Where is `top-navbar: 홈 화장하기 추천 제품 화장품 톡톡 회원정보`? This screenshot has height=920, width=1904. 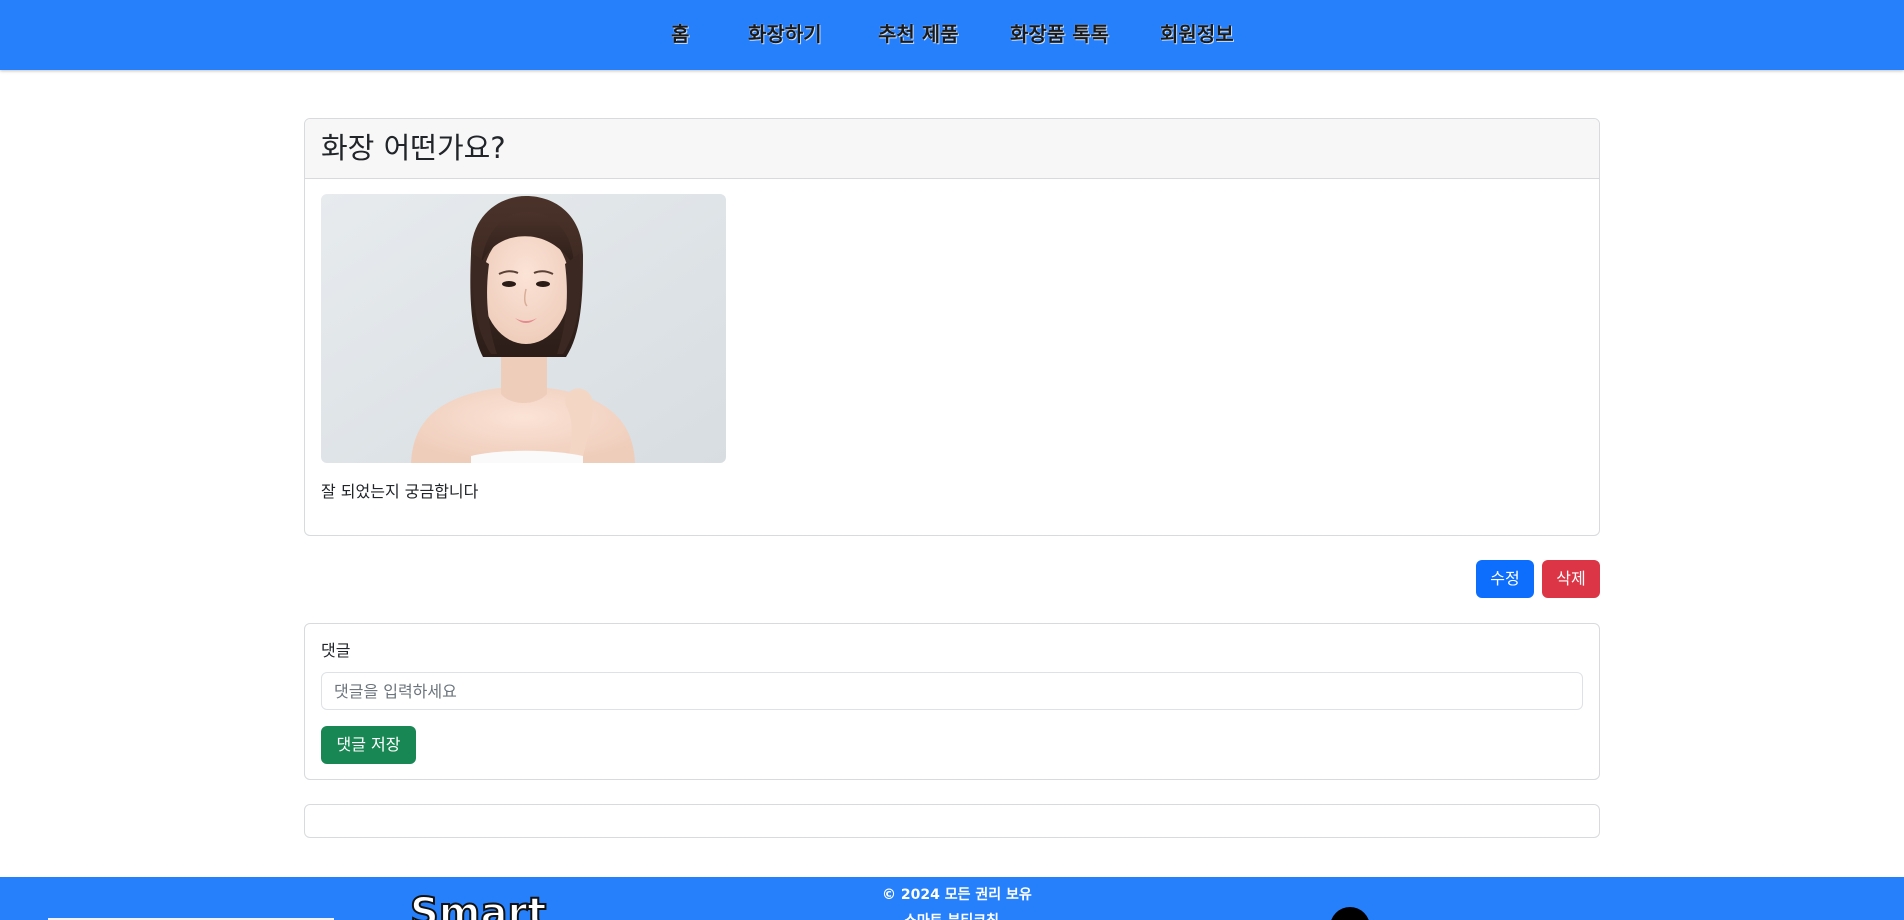 top-navbar: 홈 화장하기 추천 제품 화장품 톡톡 회원정보 is located at coordinates (952, 35).